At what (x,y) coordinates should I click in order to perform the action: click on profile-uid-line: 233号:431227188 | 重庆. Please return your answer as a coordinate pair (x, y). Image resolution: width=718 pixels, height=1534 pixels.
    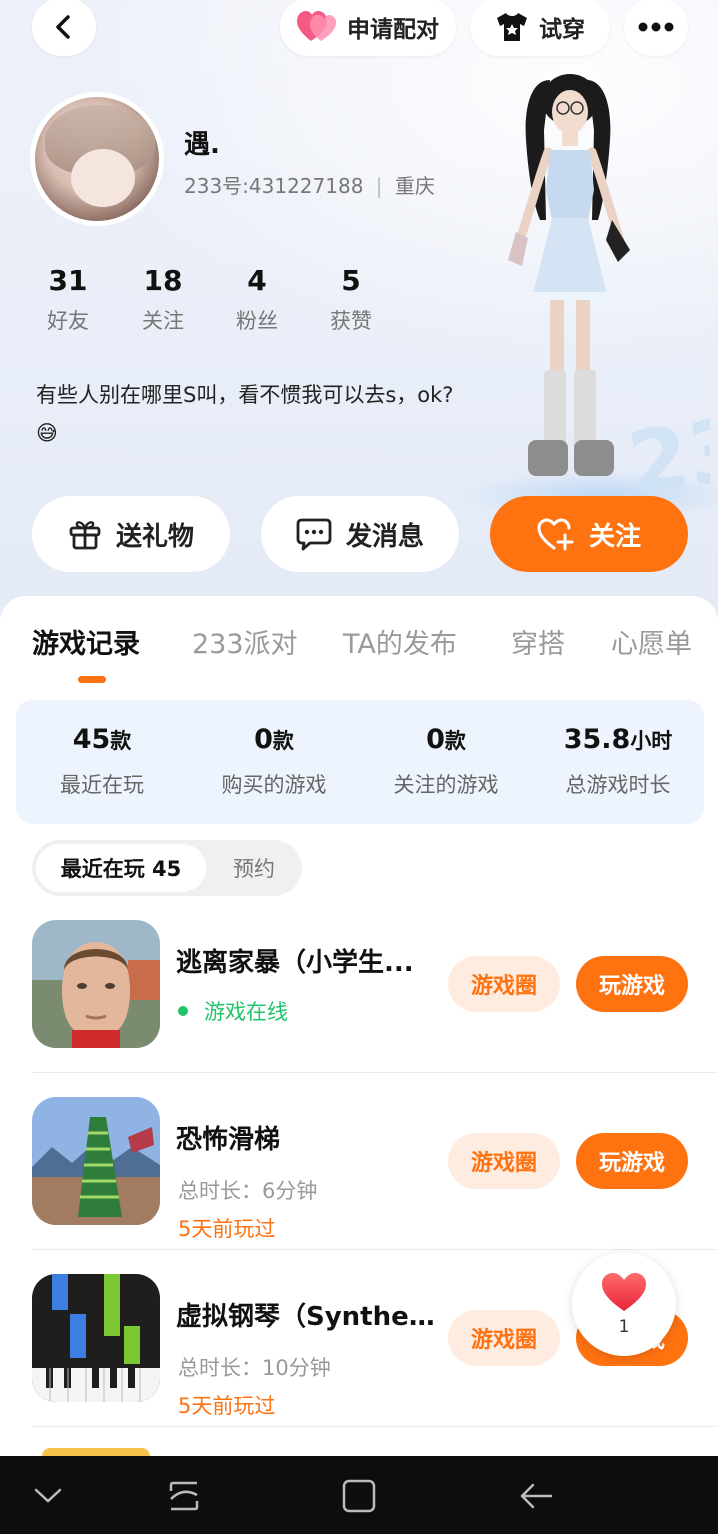
    Looking at the image, I should click on (309, 186).